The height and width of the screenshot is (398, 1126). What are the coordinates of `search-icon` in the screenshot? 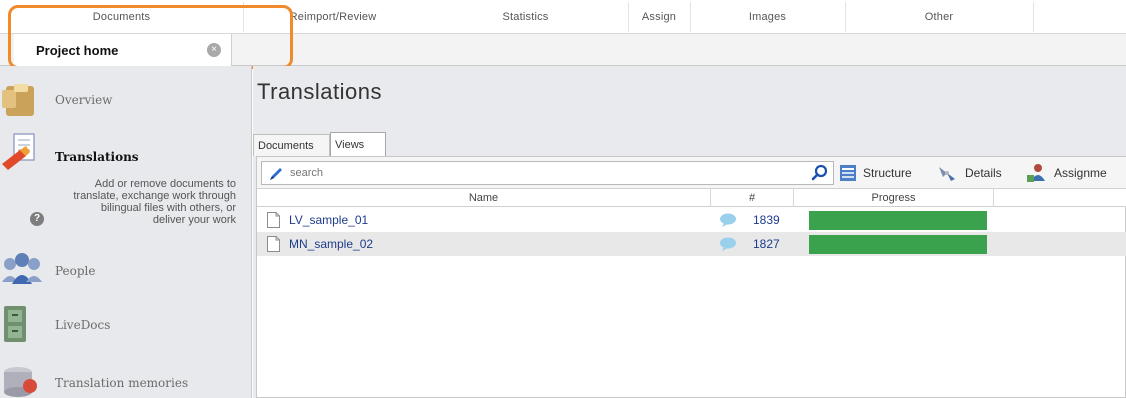 It's located at (820, 173).